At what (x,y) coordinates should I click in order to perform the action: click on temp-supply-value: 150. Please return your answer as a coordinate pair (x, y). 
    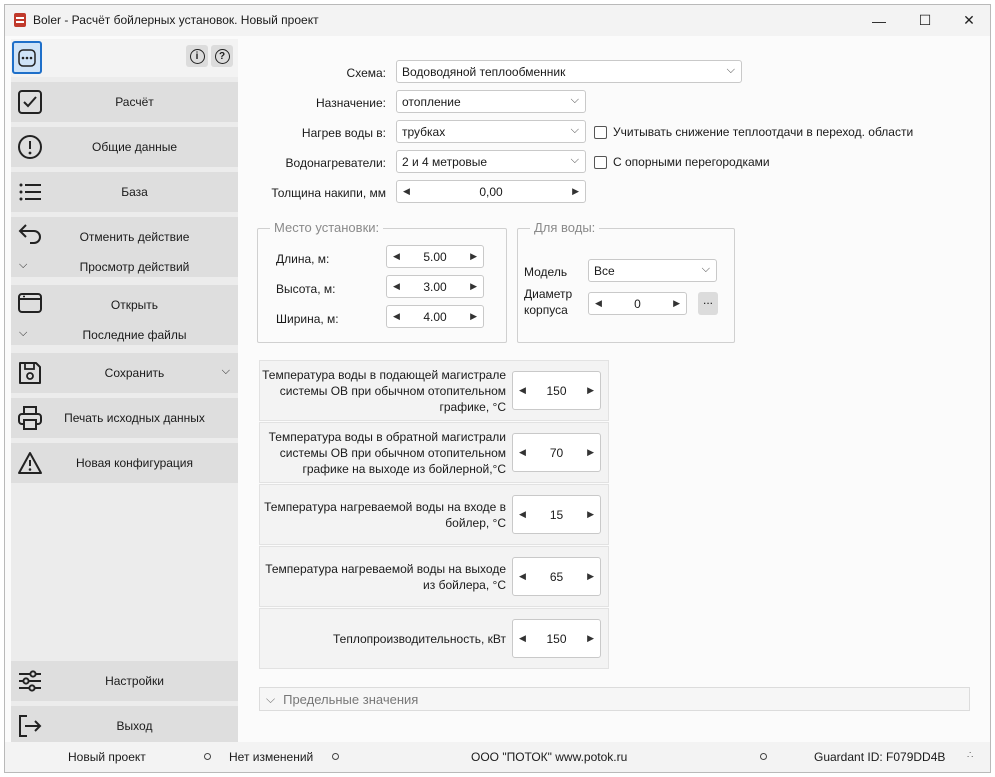
    Looking at the image, I should click on (556, 390).